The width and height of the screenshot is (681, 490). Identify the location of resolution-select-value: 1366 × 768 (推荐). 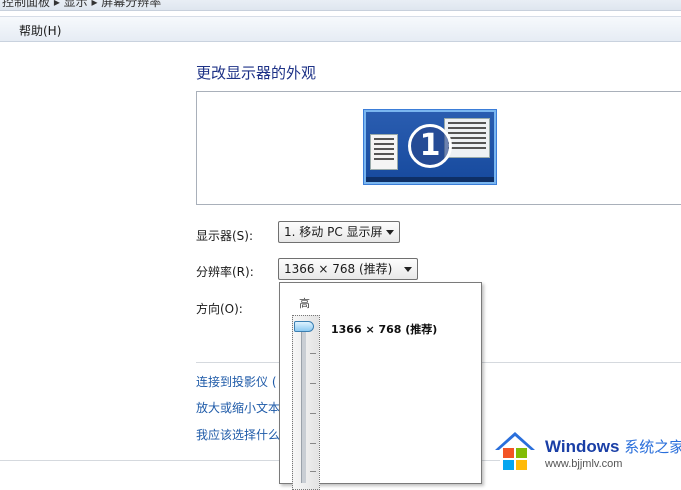
(338, 269).